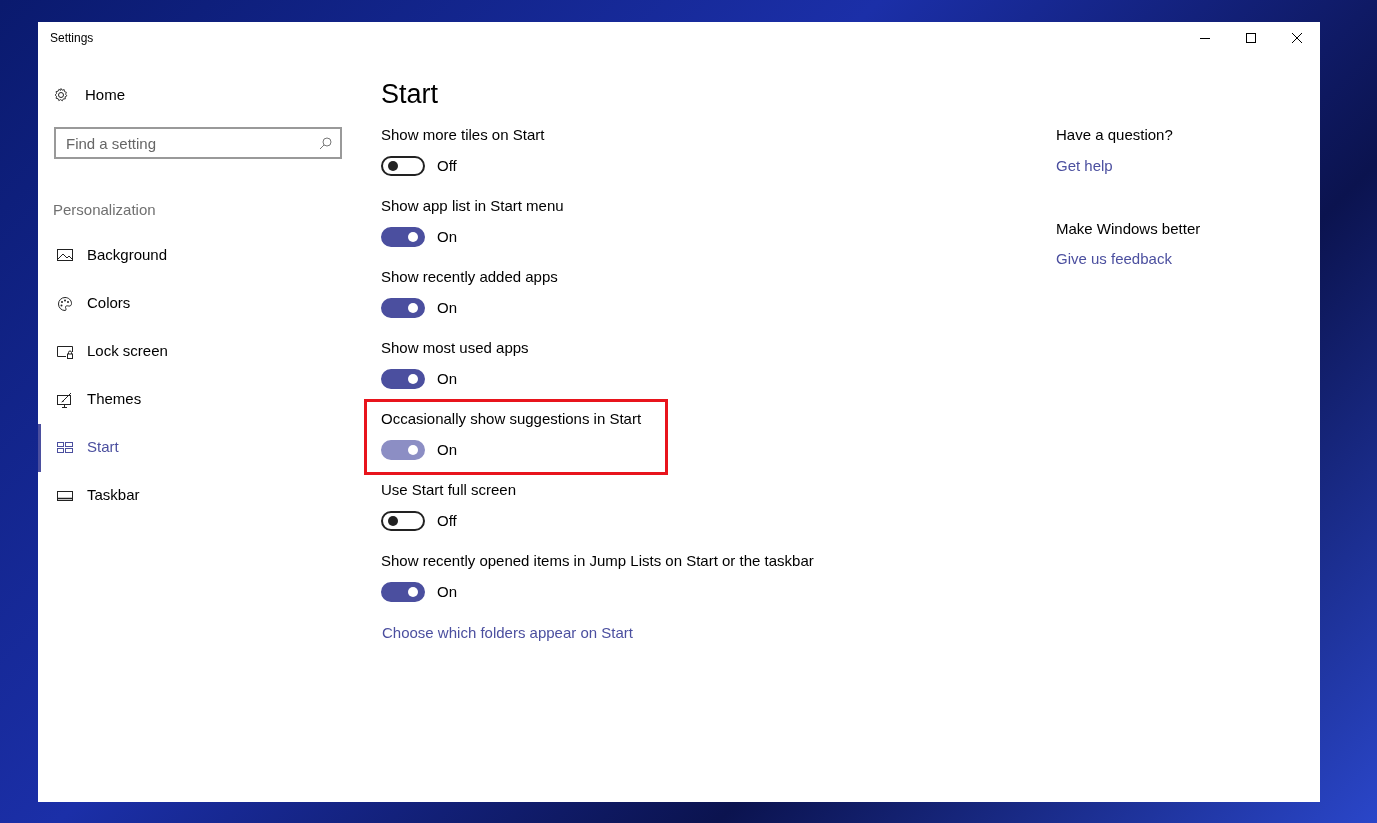 This screenshot has height=823, width=1377. What do you see at coordinates (188, 303) in the screenshot?
I see `sidebar-item: Colors` at bounding box center [188, 303].